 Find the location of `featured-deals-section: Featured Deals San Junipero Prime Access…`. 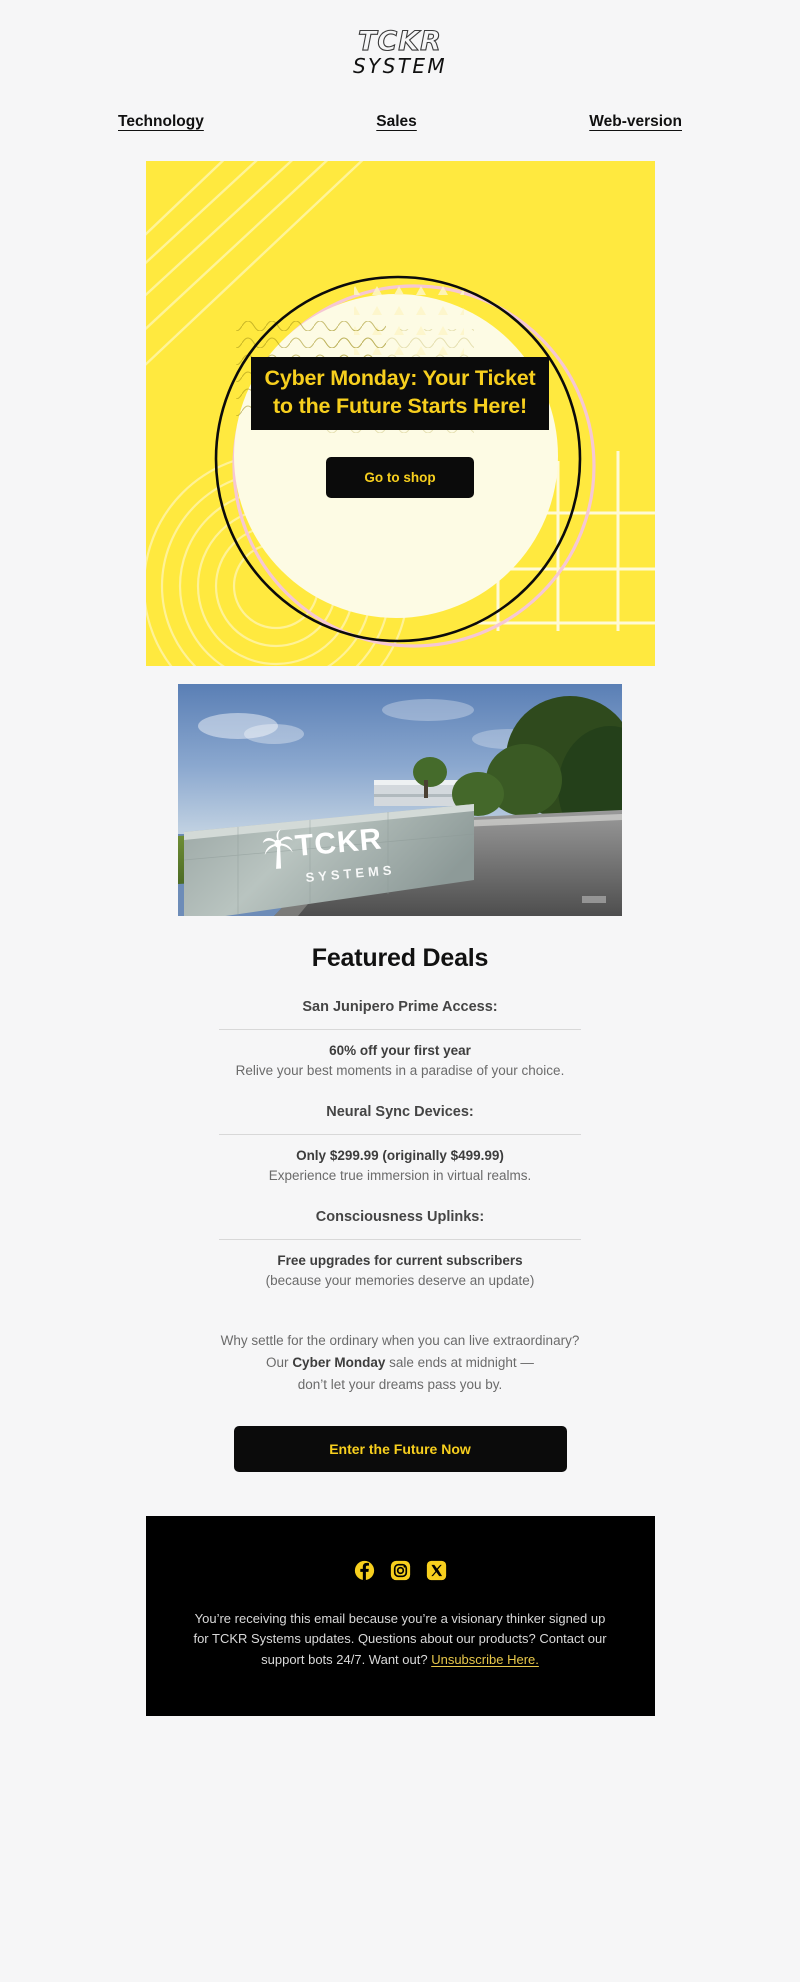

featured-deals-section: Featured Deals San Junipero Prime Access… is located at coordinates (400, 1116).